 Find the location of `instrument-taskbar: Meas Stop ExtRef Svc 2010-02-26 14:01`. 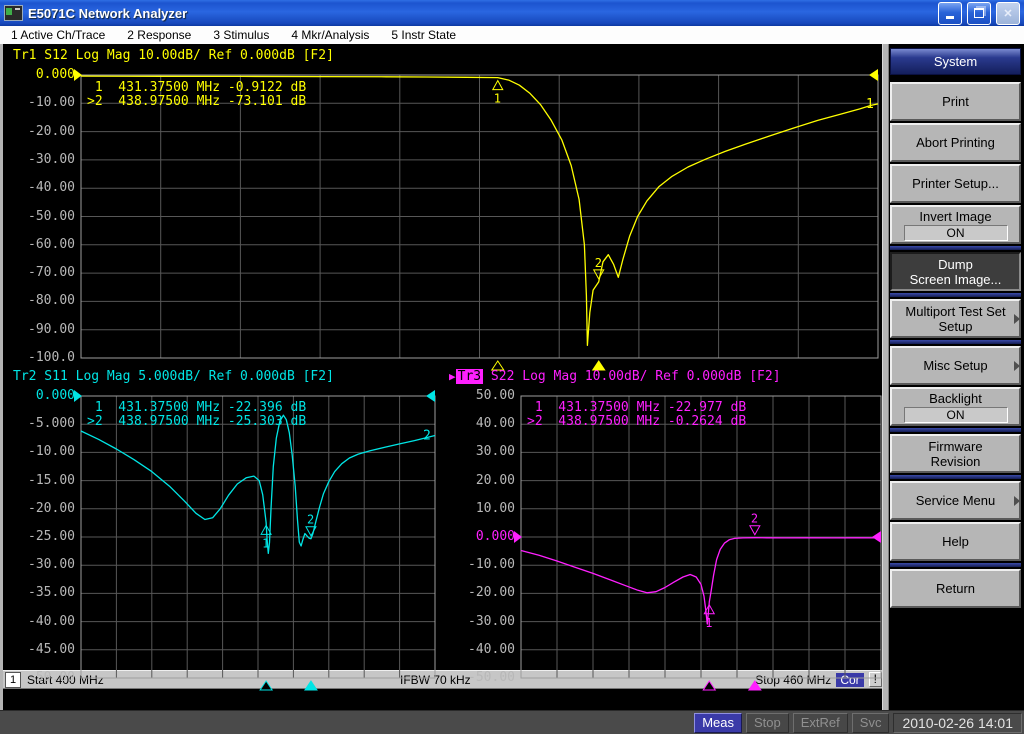

instrument-taskbar: Meas Stop ExtRef Svc 2010-02-26 14:01 is located at coordinates (512, 722).